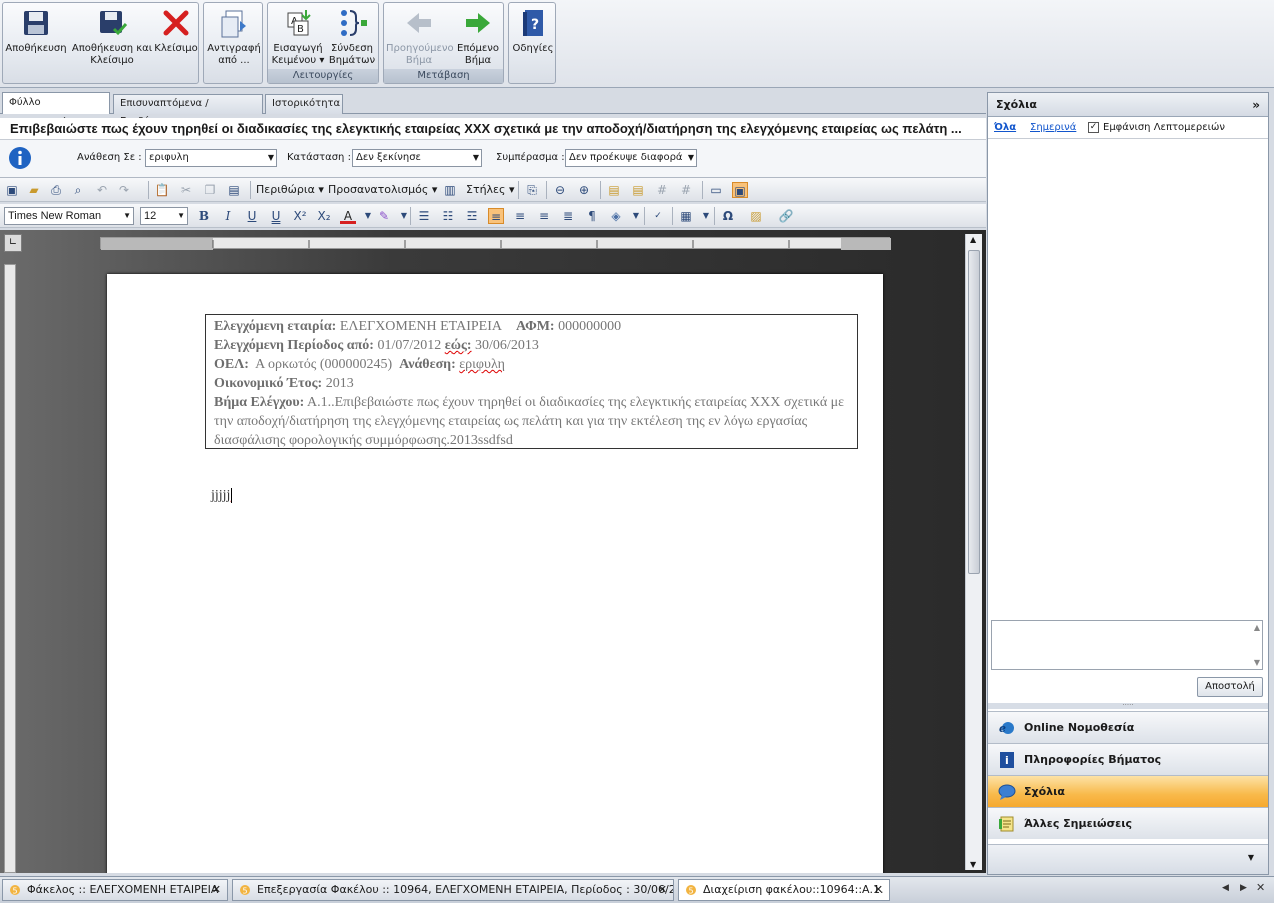  What do you see at coordinates (448, 216) in the screenshot?
I see `numbering-icon: ☷` at bounding box center [448, 216].